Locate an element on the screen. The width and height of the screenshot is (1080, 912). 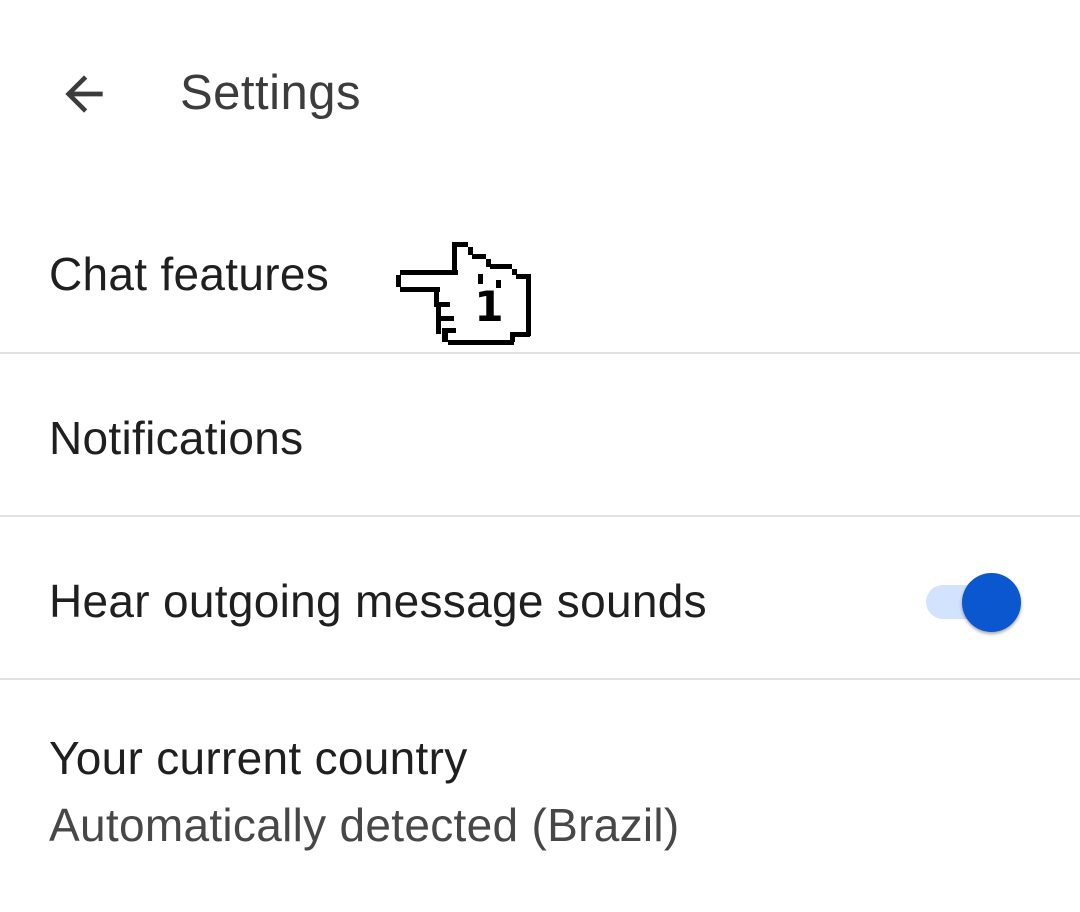
setting-label: Notifications is located at coordinates (176, 438).